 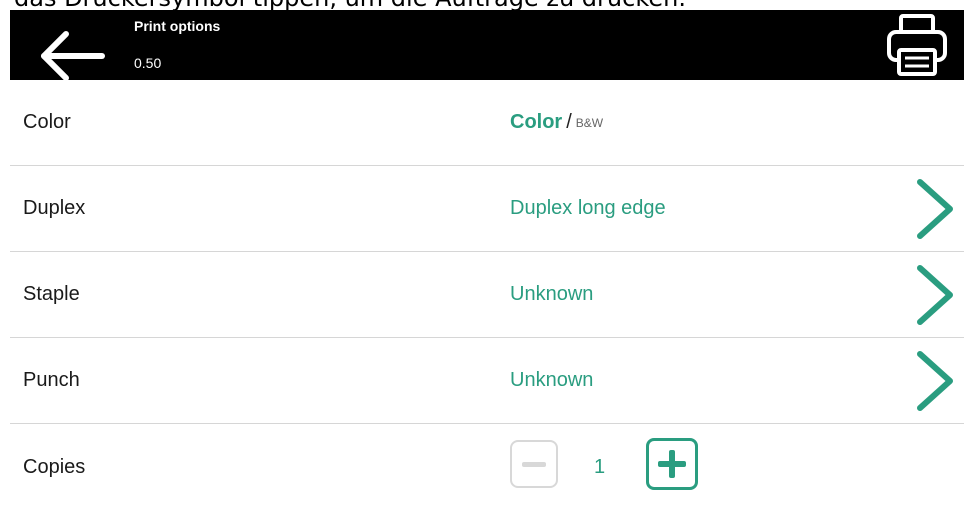 I want to click on arrow-left-icon, so click(x=73, y=56).